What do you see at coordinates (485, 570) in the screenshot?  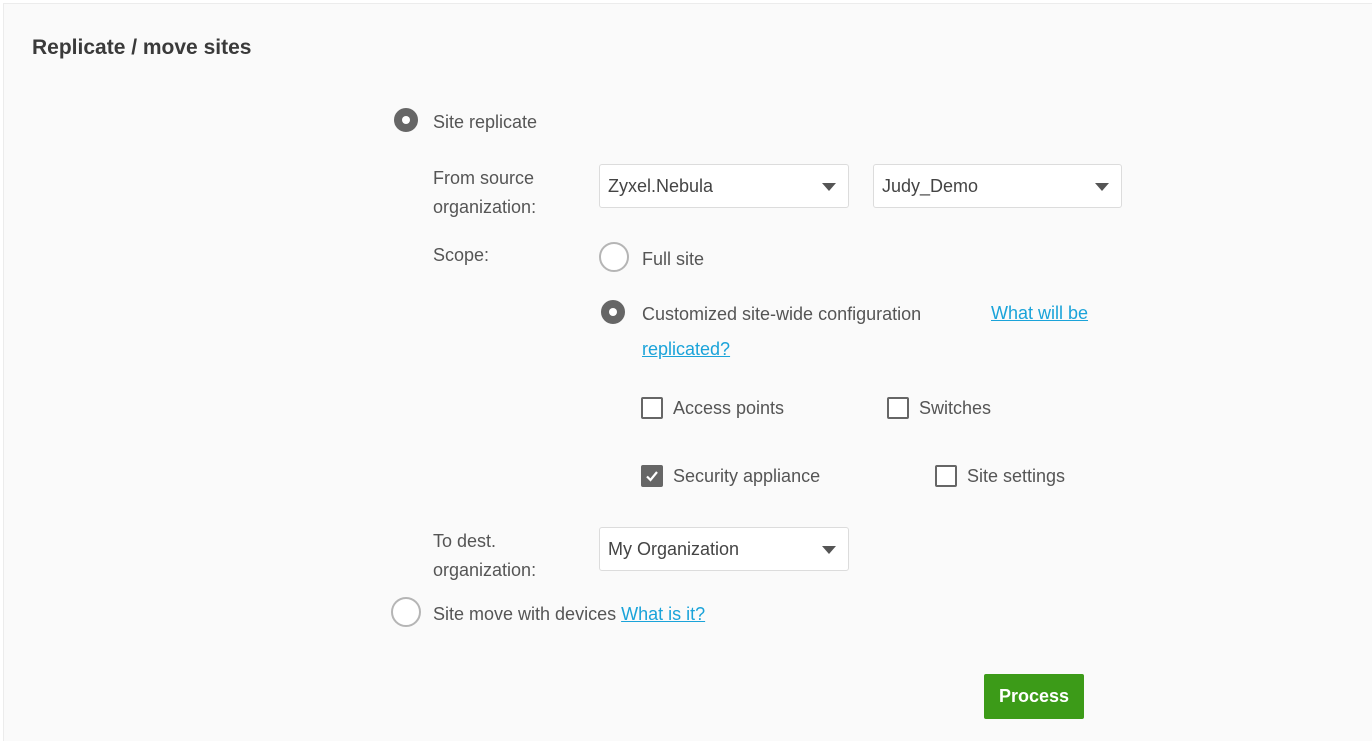 I see `dest-org-label-line2: organization:` at bounding box center [485, 570].